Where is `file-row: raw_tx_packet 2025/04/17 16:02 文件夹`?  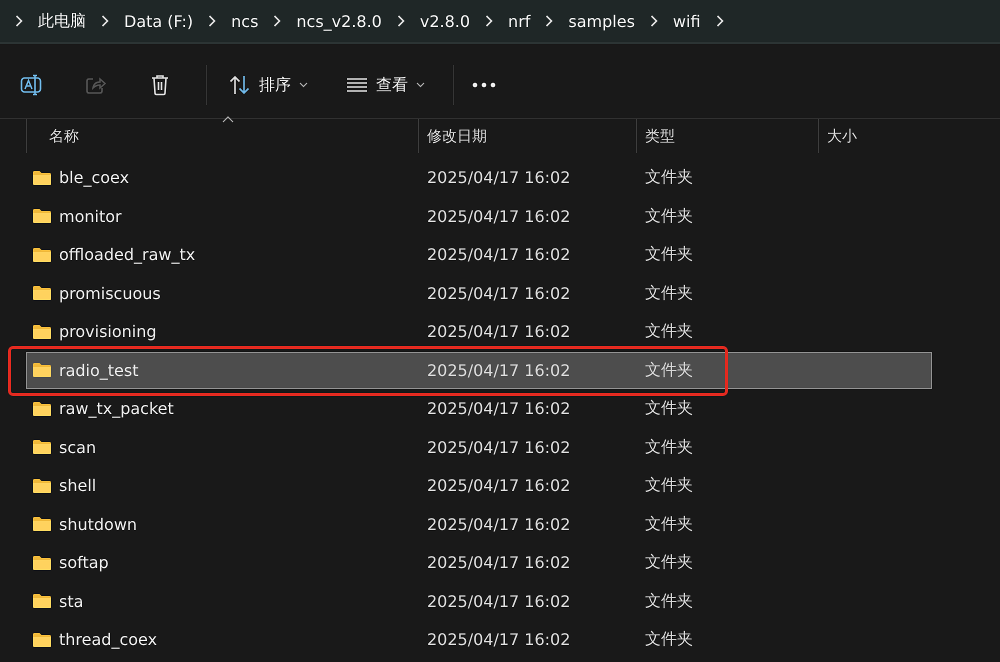 file-row: raw_tx_packet 2025/04/17 16:02 文件夹 is located at coordinates (479, 408).